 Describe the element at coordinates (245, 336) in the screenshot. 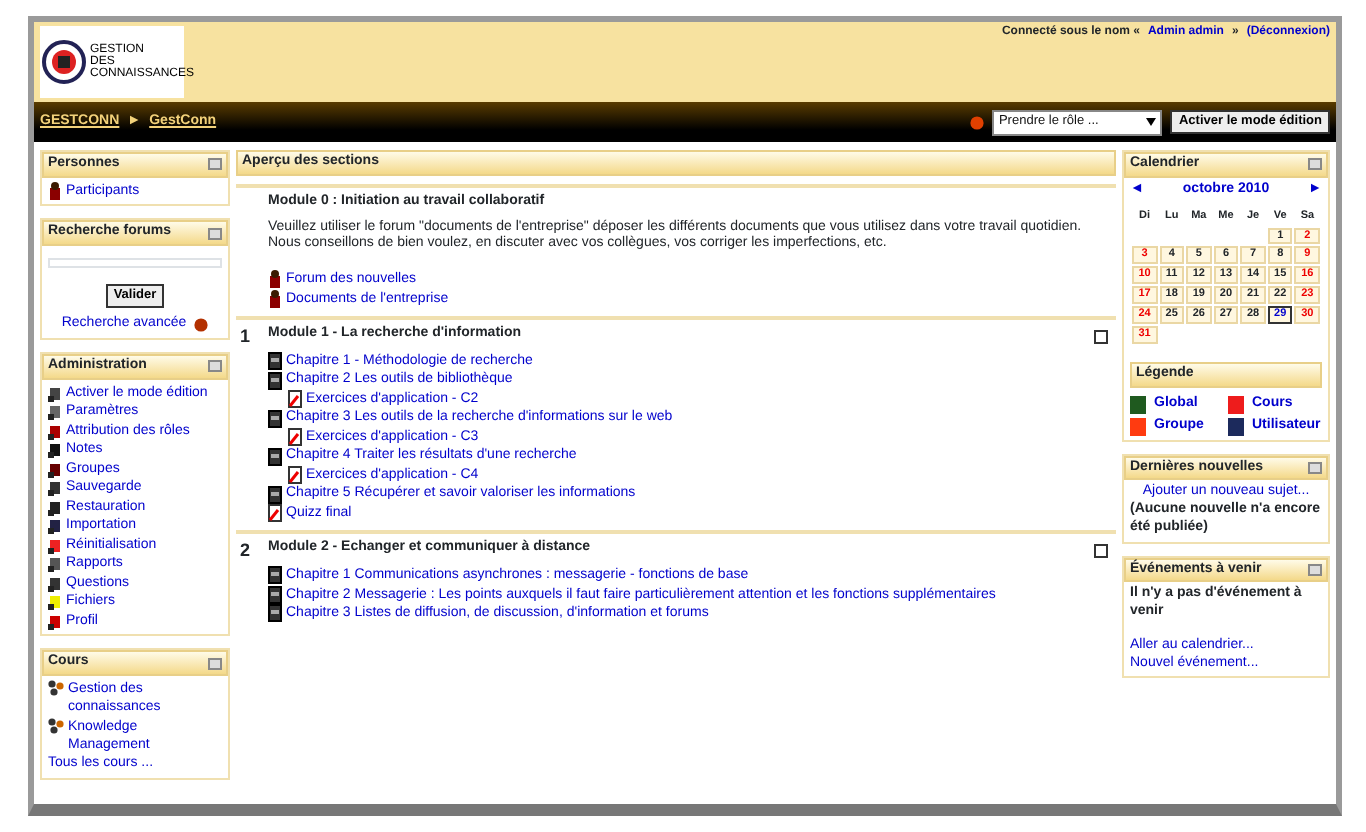

I see `section-number: 1` at that location.